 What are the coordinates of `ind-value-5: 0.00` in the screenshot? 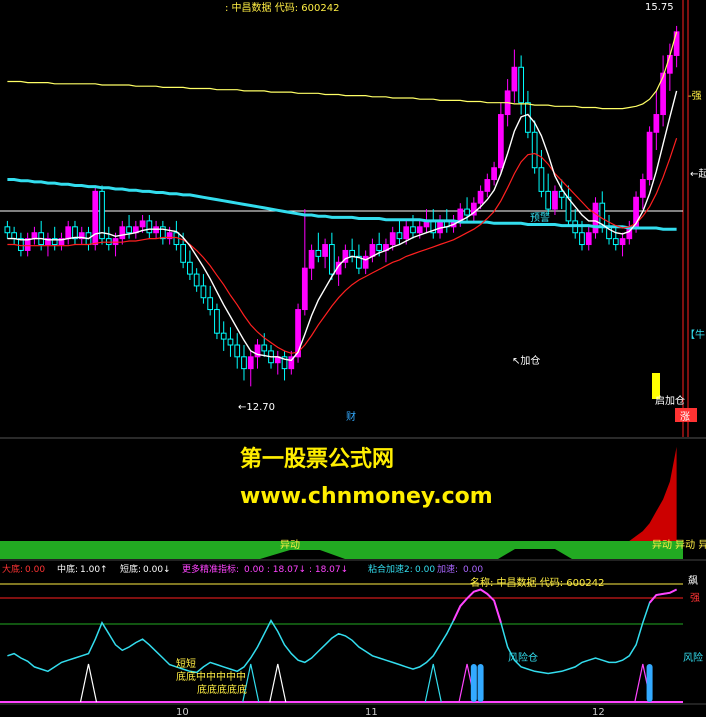 It's located at (473, 570).